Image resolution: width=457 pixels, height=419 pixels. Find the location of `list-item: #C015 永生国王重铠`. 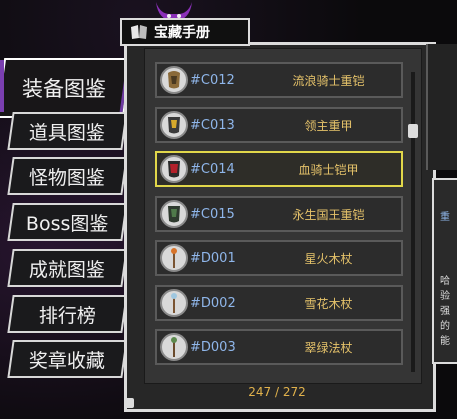

list-item: #C015 永生国王重铠 is located at coordinates (279, 214).